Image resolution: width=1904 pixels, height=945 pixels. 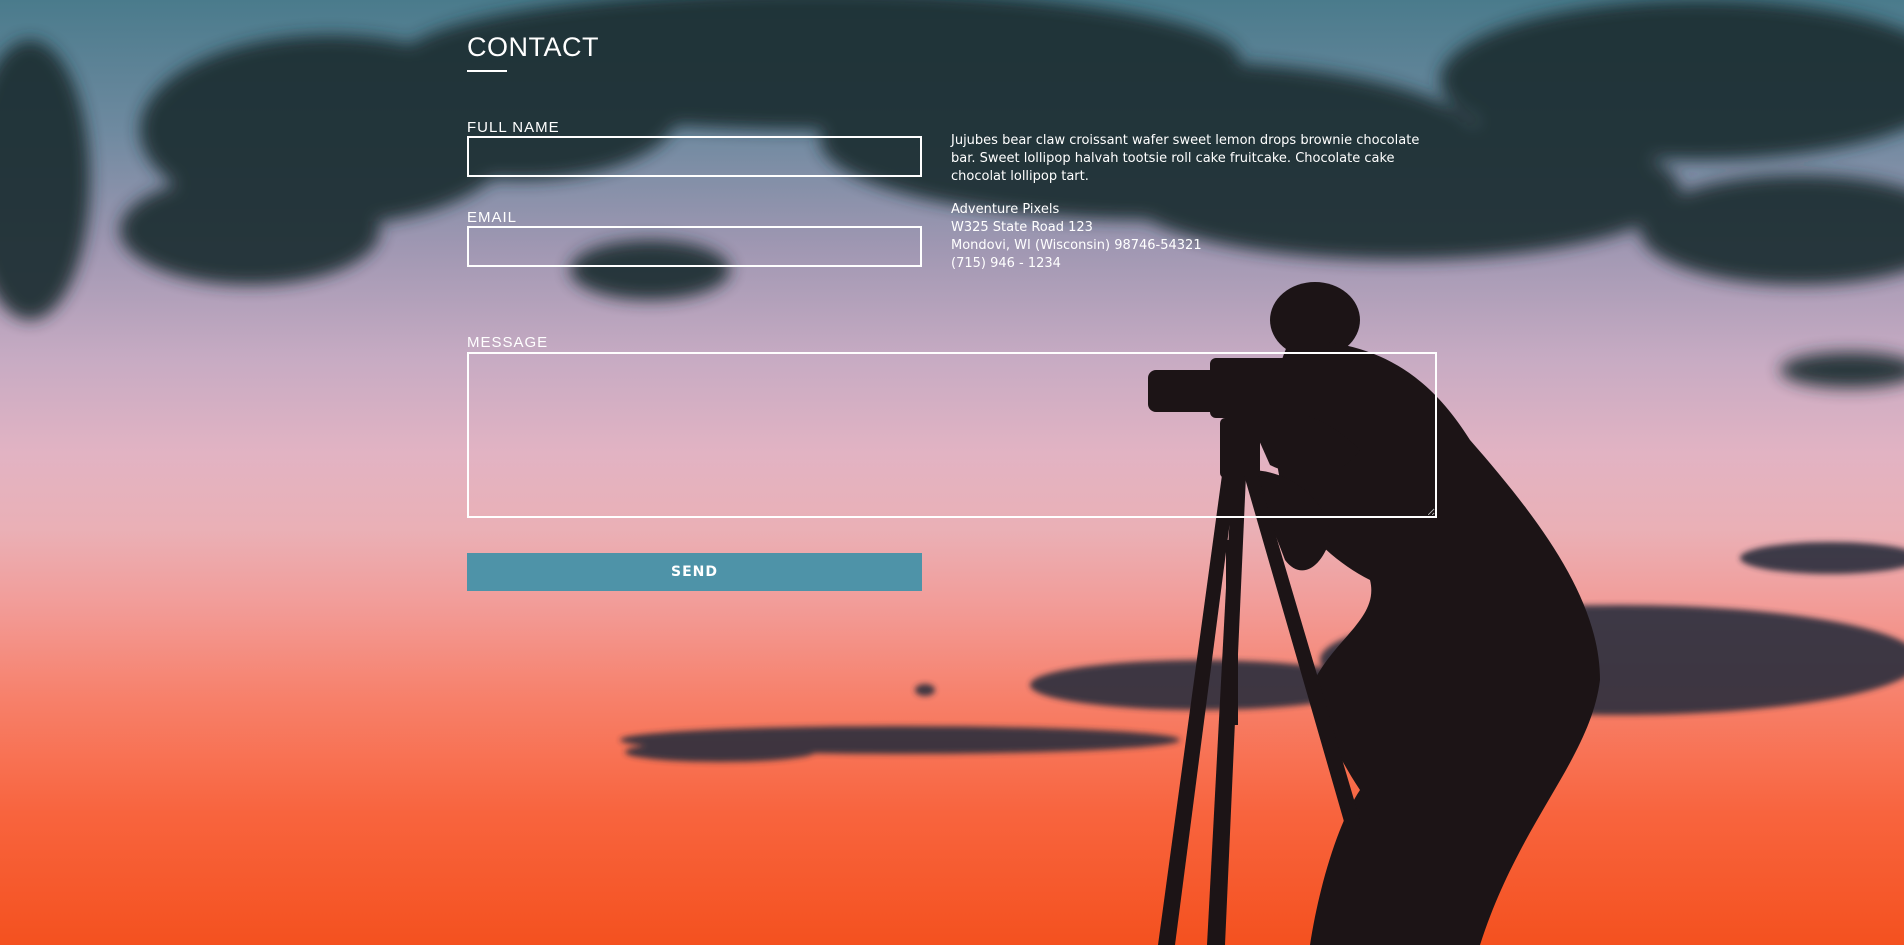 What do you see at coordinates (513, 127) in the screenshot?
I see `full-name-label: FULL NAME` at bounding box center [513, 127].